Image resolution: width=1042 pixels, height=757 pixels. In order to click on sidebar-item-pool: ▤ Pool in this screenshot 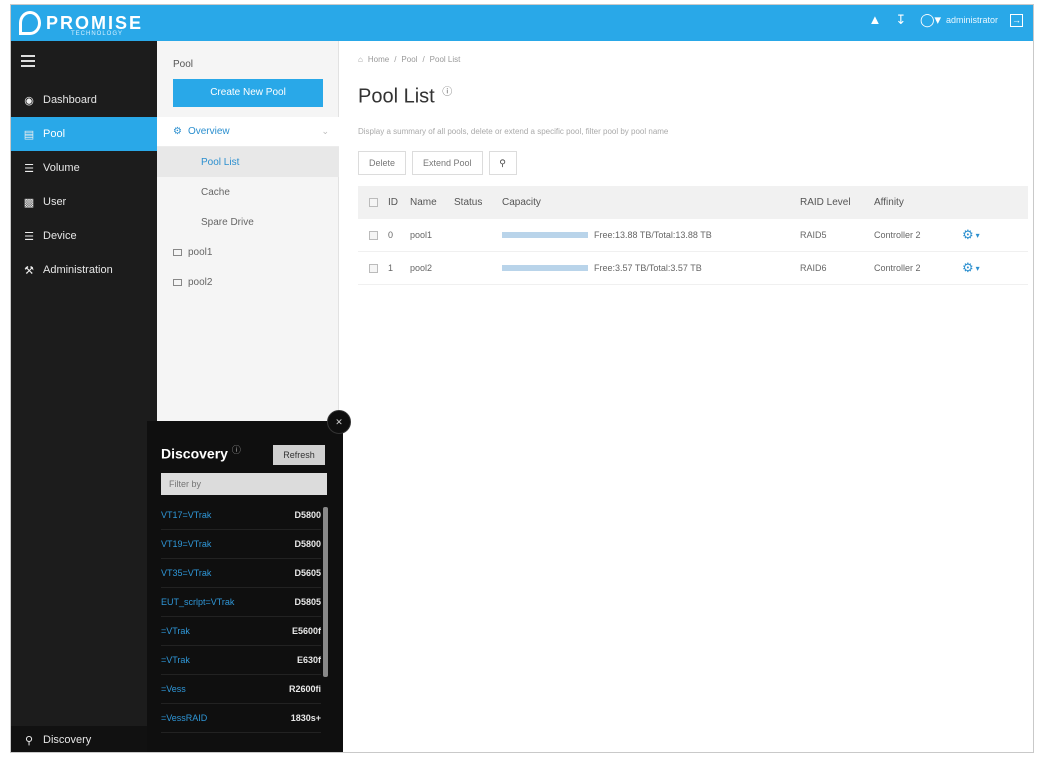, I will do `click(84, 134)`.